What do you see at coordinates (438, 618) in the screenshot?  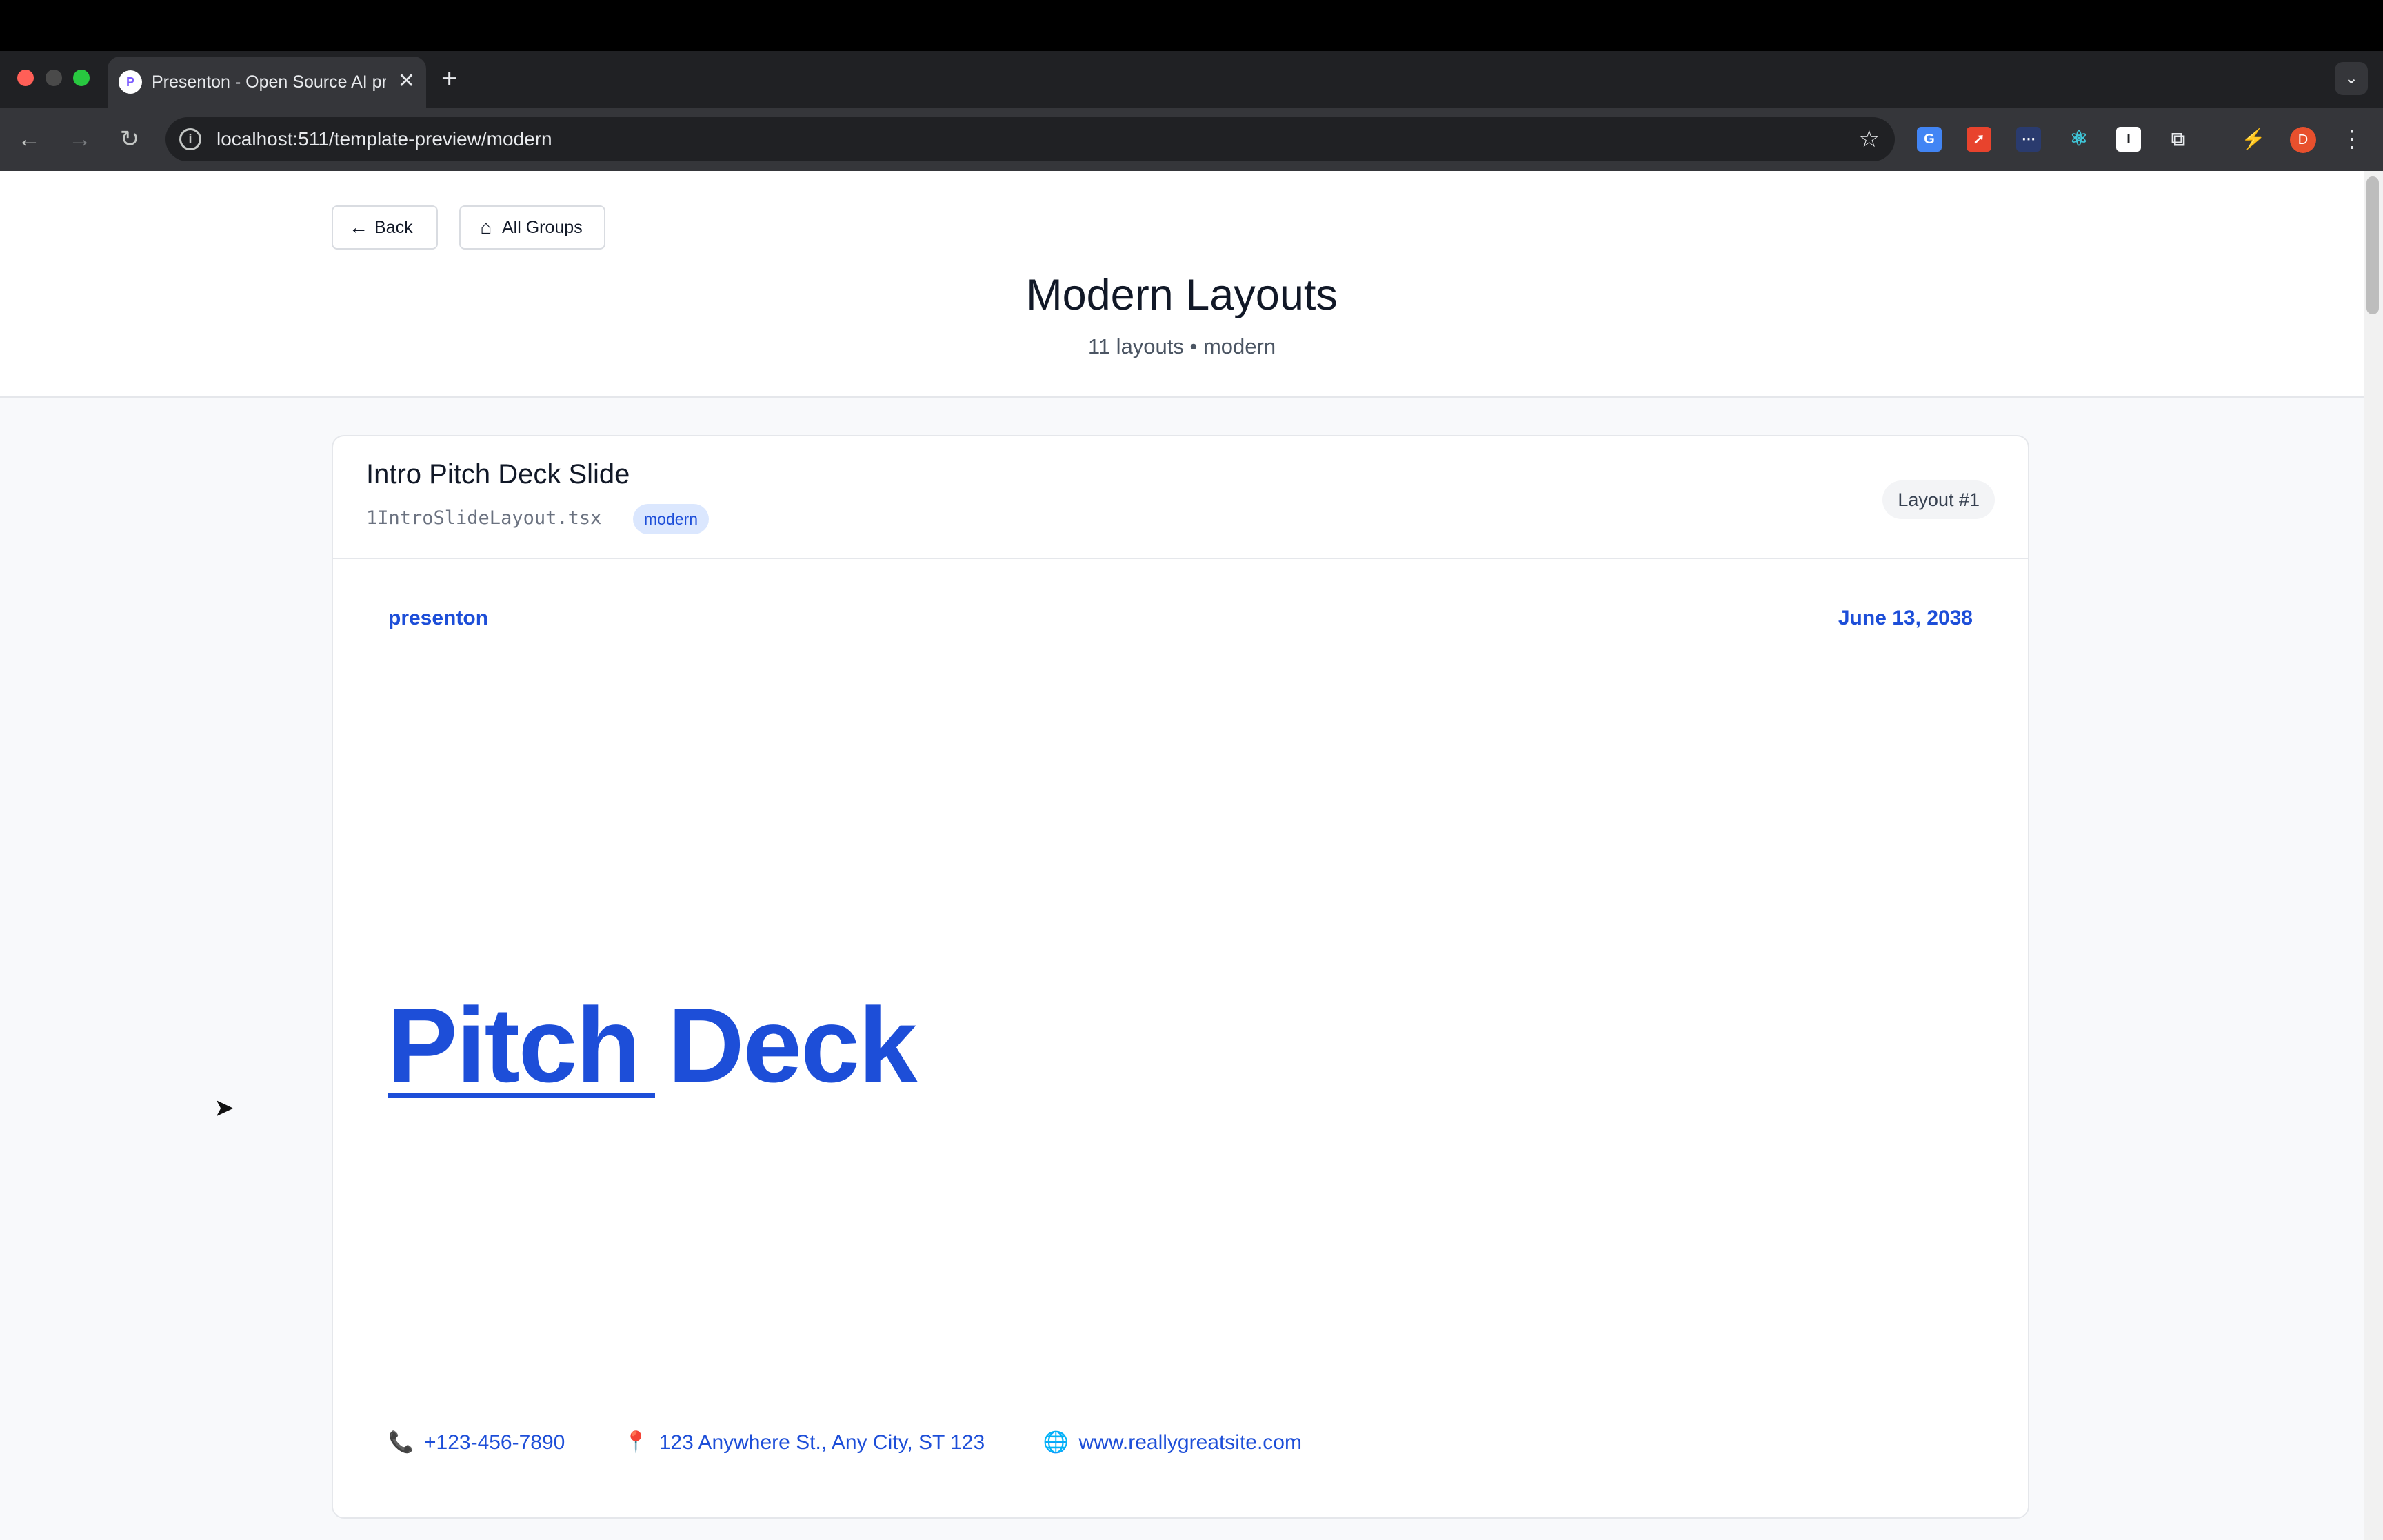 I see `slide-brand: presenton` at bounding box center [438, 618].